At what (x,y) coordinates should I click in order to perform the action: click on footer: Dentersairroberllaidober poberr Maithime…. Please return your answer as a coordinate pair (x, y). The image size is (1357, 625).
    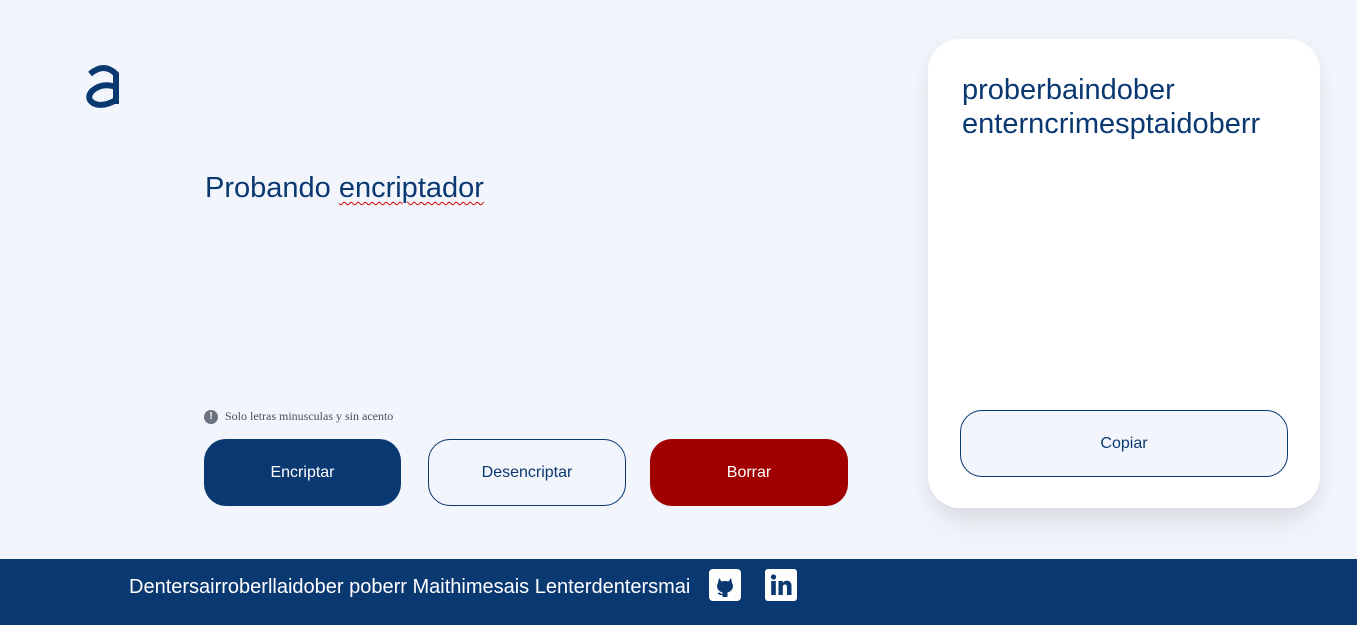
    Looking at the image, I should click on (678, 592).